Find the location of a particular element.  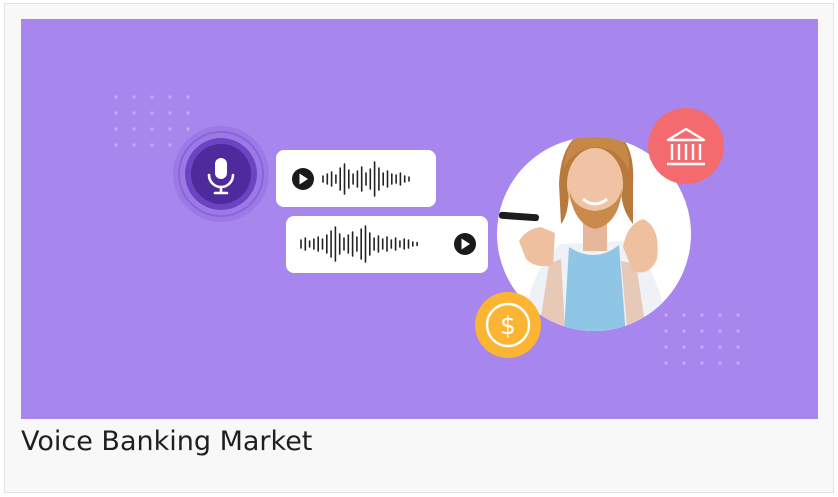

card-title: Voice Banking Market is located at coordinates (166, 441).